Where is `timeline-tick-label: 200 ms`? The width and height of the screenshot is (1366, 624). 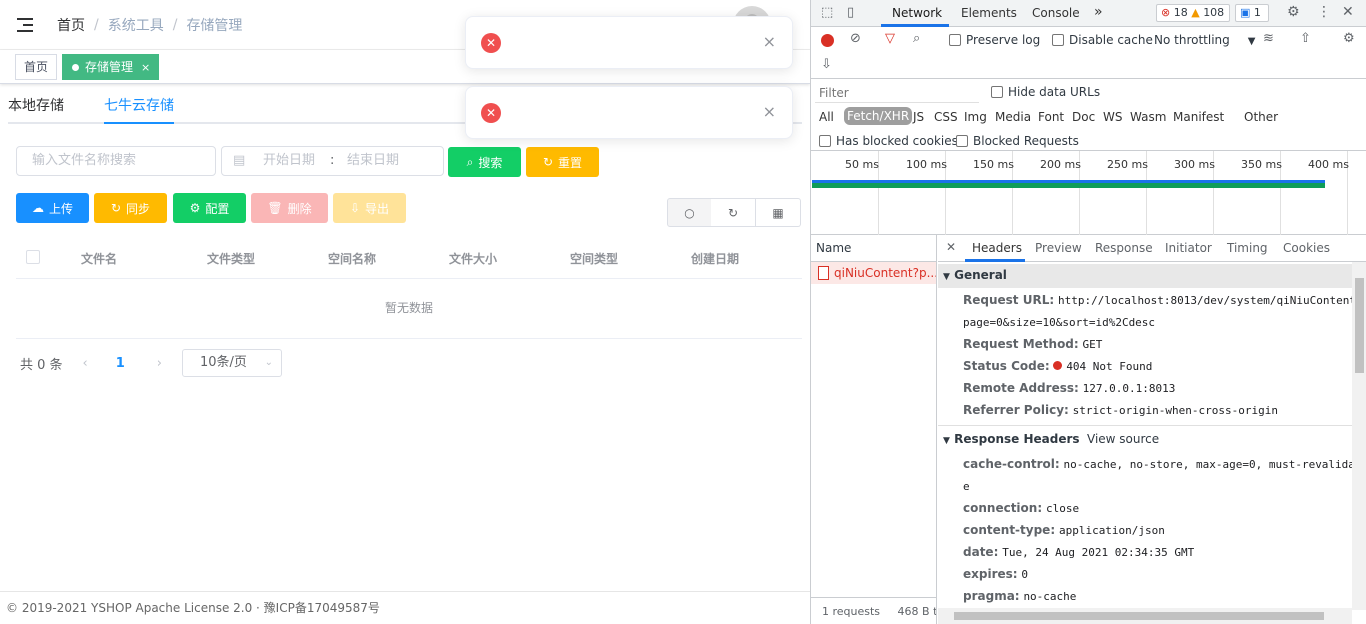
timeline-tick-label: 200 ms is located at coordinates (1060, 164).